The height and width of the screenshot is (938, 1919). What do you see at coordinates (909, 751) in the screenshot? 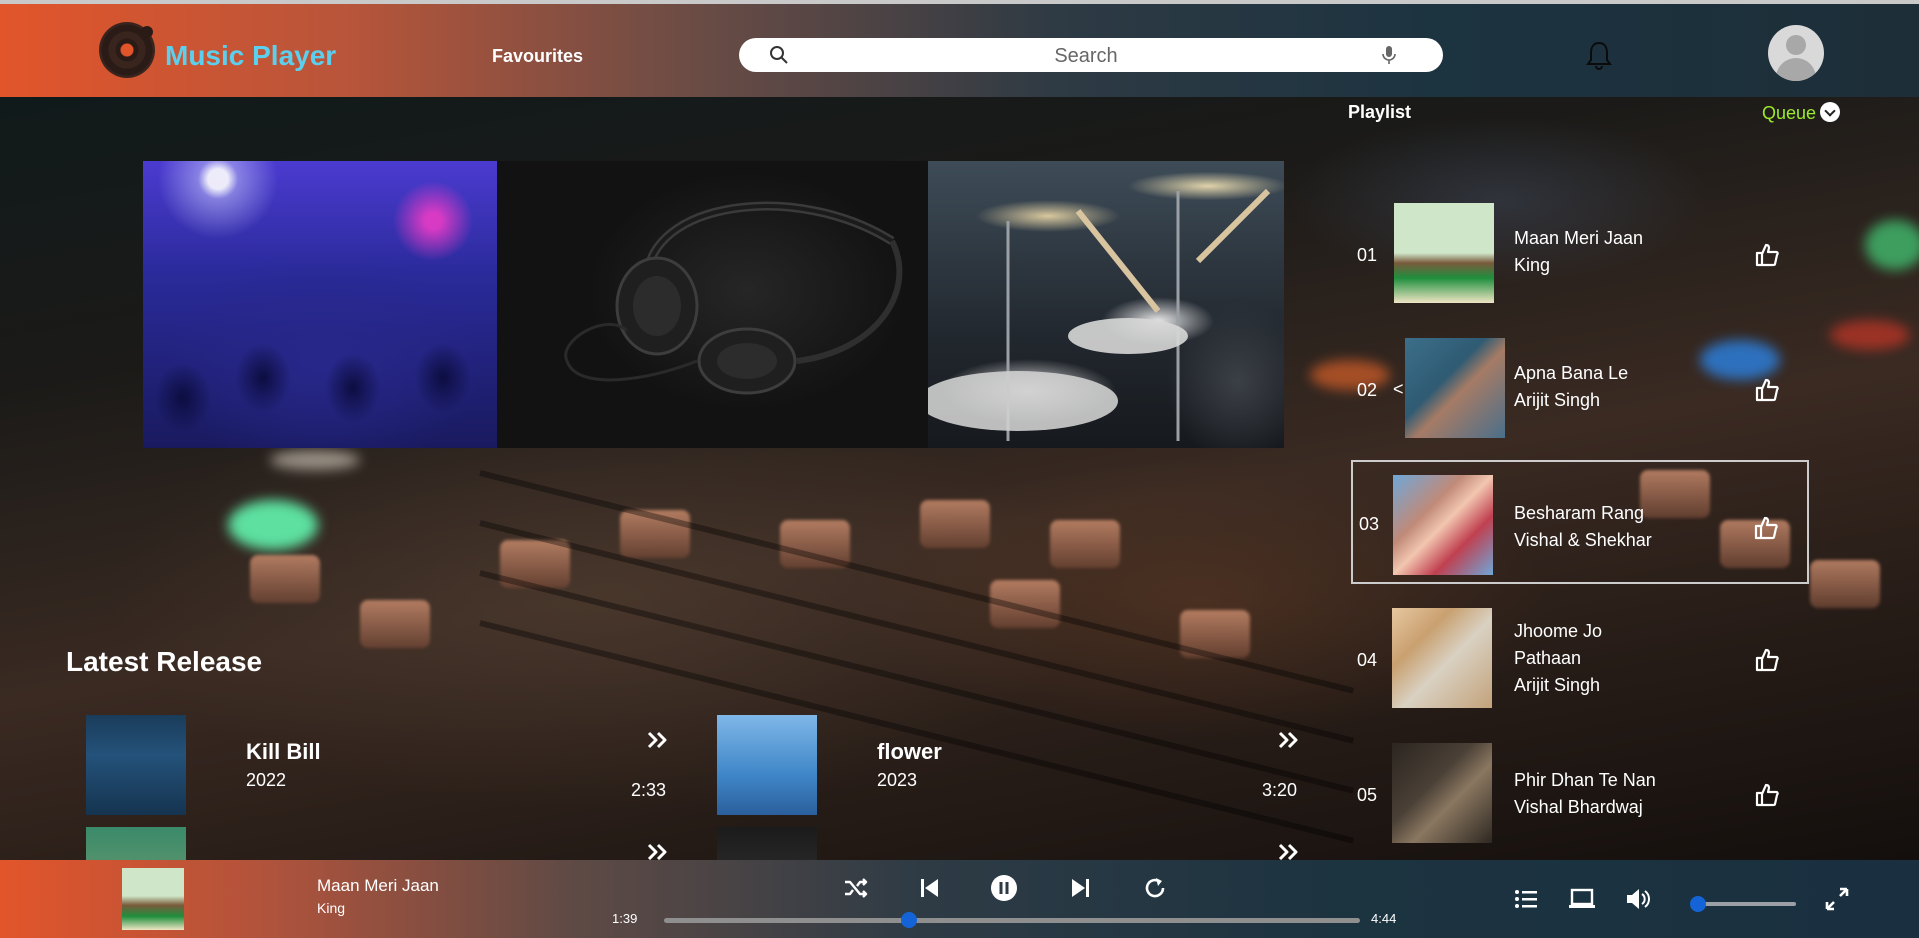
I see `release-title: flower` at bounding box center [909, 751].